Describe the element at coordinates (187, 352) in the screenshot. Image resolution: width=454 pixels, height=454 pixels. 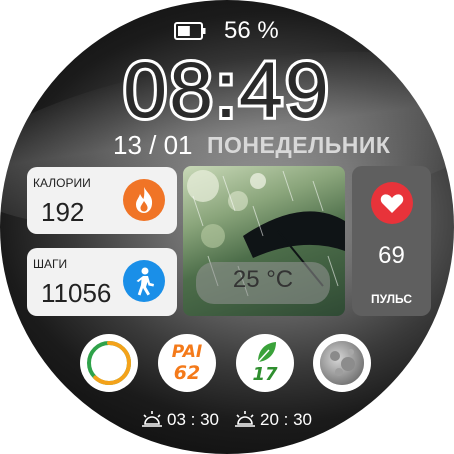
I see `pai-label: PAI` at that location.